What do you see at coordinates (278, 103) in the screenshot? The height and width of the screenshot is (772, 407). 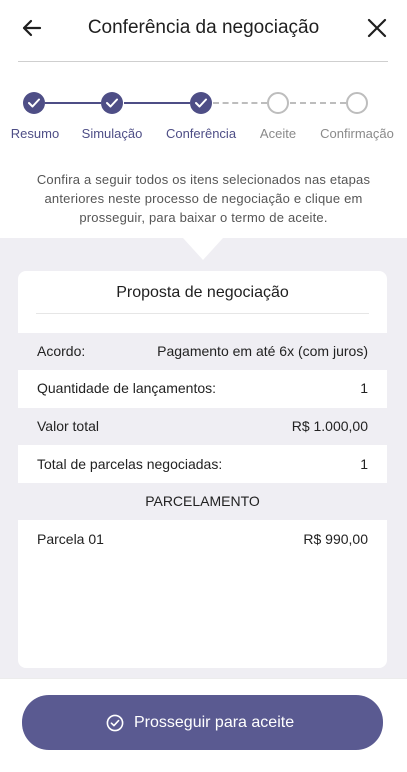 I see `step-aceite` at bounding box center [278, 103].